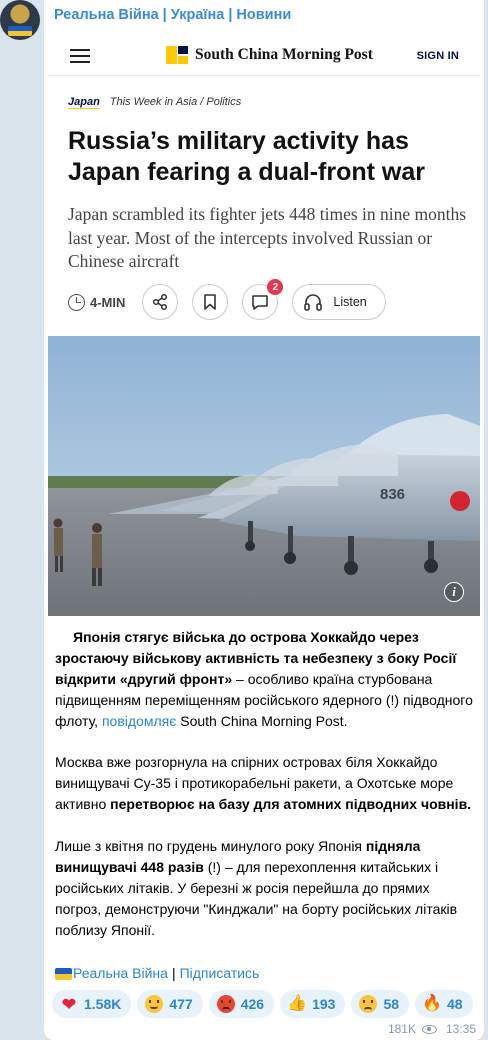 The height and width of the screenshot is (1040, 488). I want to click on share-button, so click(160, 302).